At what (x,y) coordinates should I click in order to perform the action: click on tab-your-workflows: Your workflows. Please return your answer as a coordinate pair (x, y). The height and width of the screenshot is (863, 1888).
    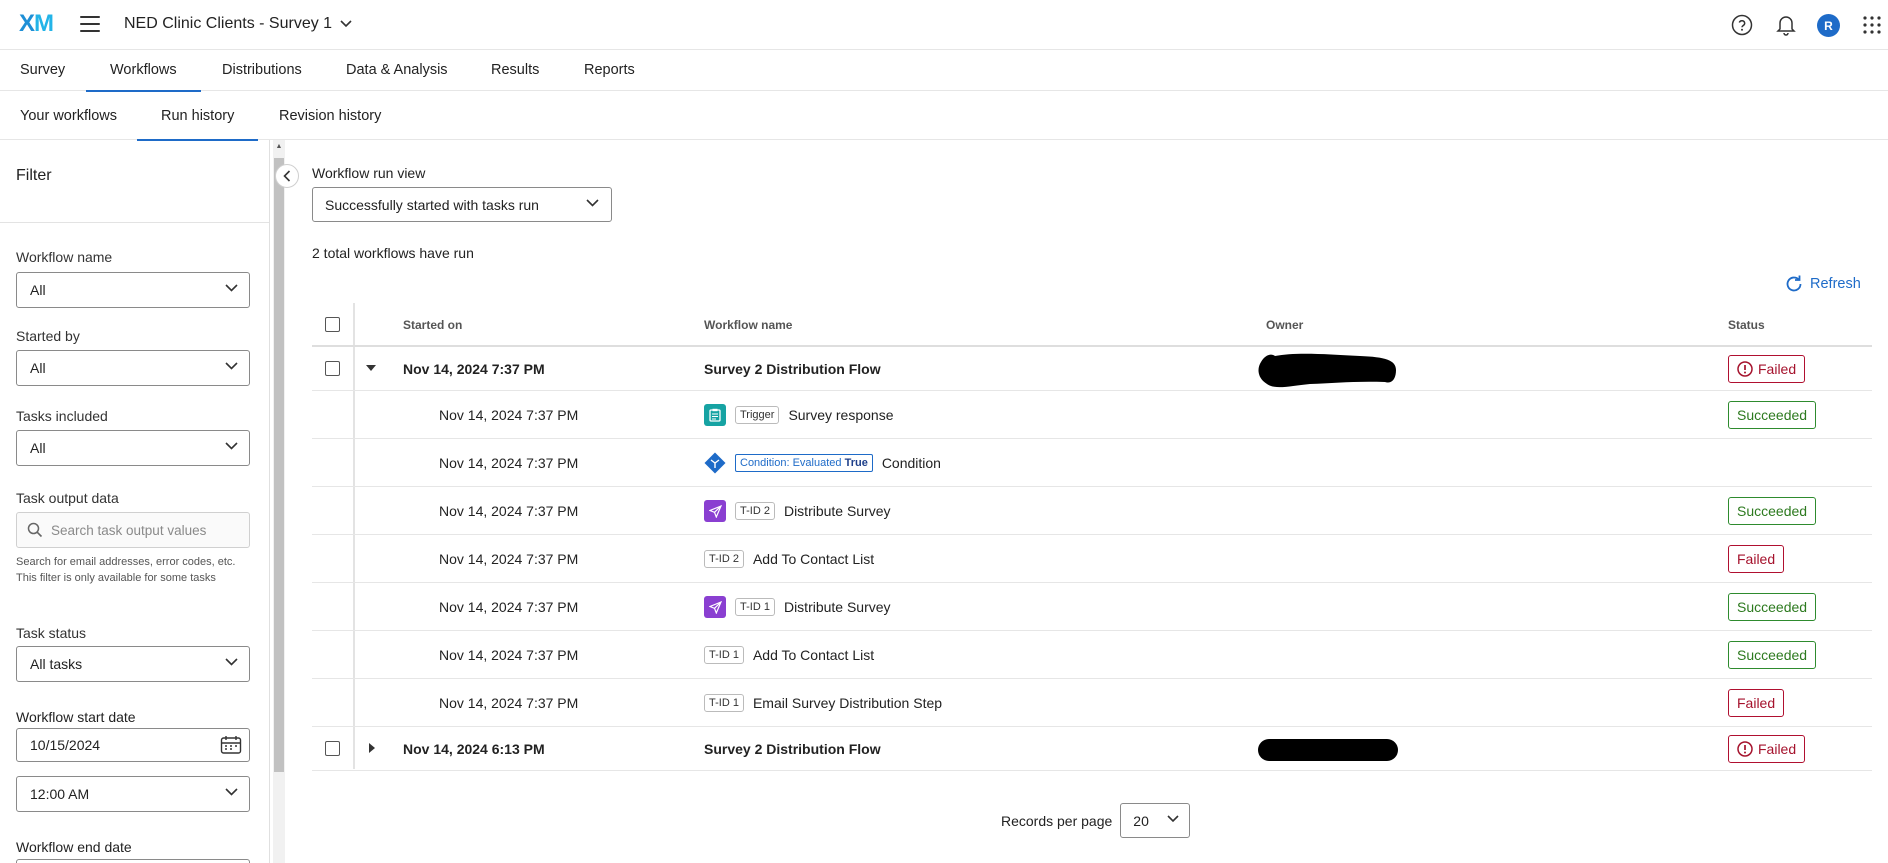
    Looking at the image, I should click on (68, 116).